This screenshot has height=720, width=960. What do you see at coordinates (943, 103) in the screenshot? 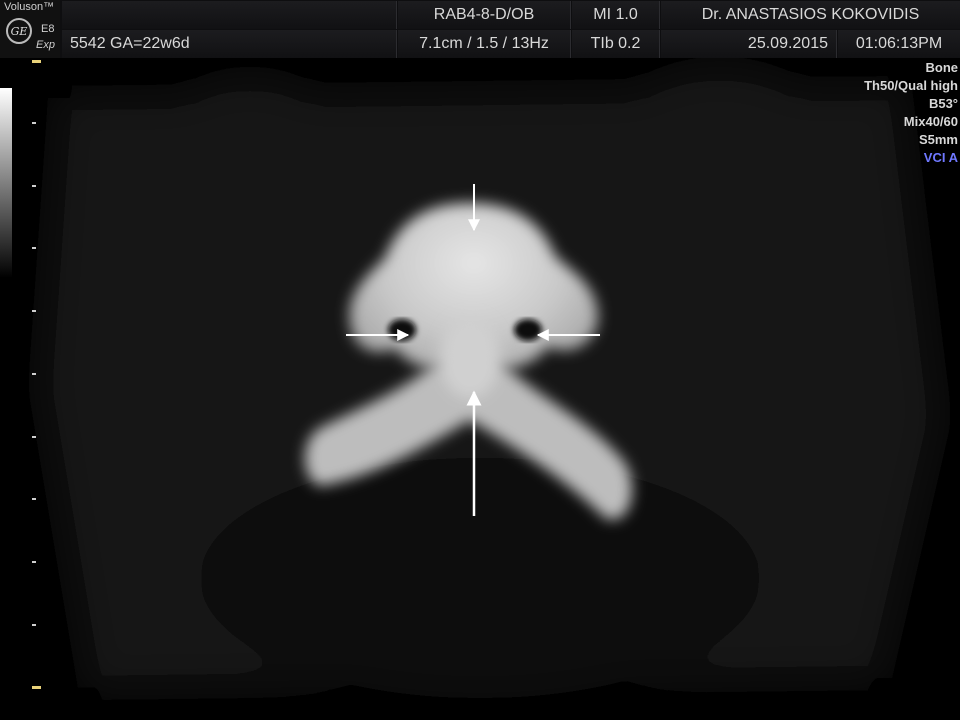
I see `setting-angle: B53°` at bounding box center [943, 103].